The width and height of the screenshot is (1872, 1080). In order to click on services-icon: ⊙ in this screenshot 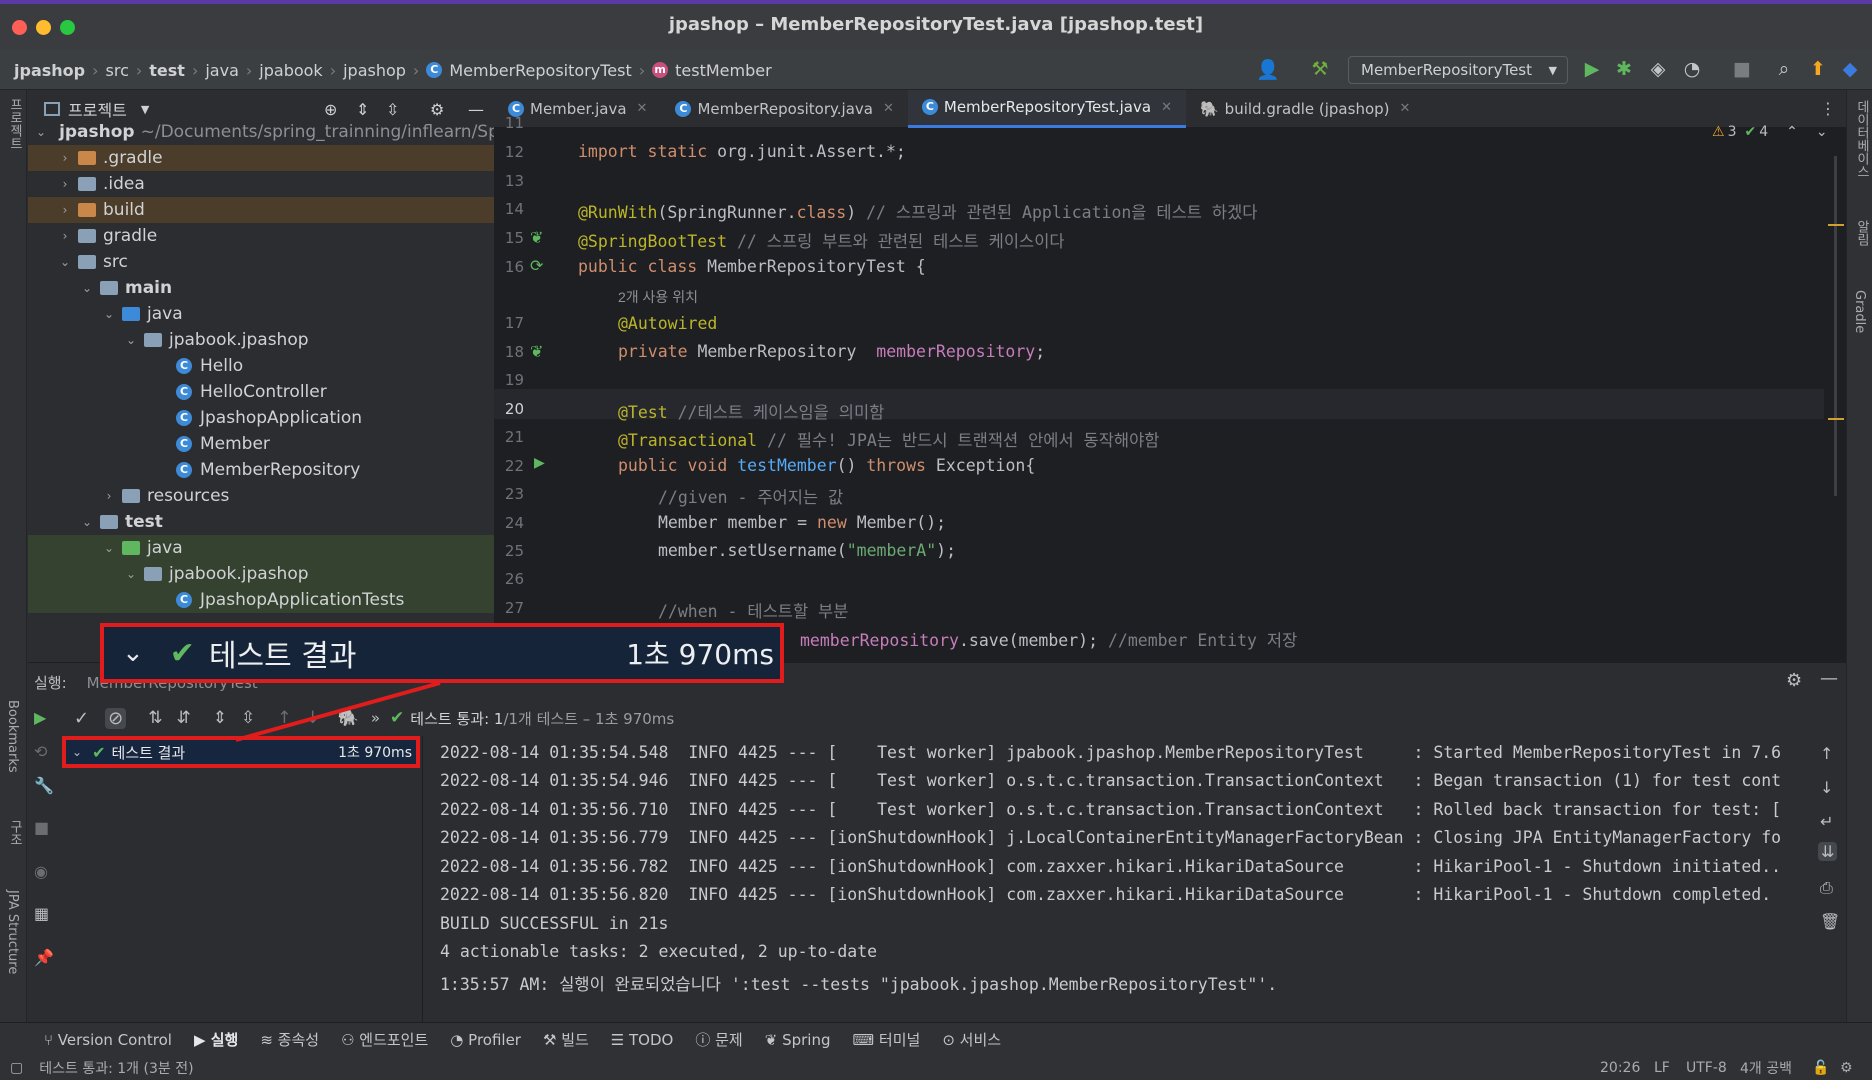, I will do `click(951, 1040)`.